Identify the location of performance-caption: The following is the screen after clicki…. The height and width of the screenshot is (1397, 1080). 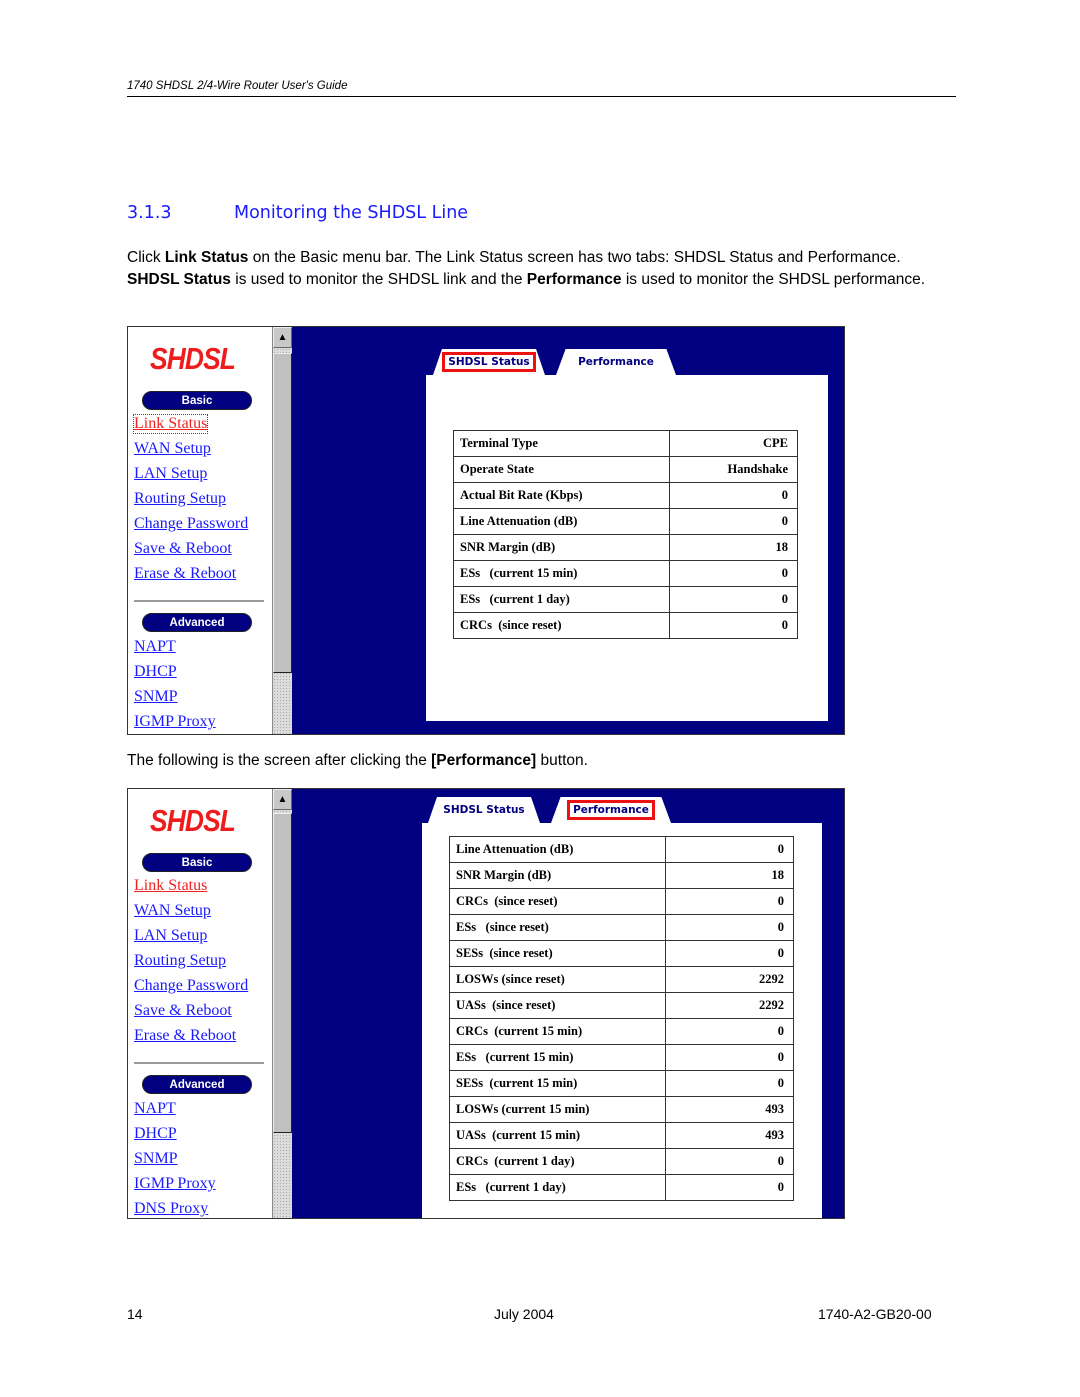
(542, 761).